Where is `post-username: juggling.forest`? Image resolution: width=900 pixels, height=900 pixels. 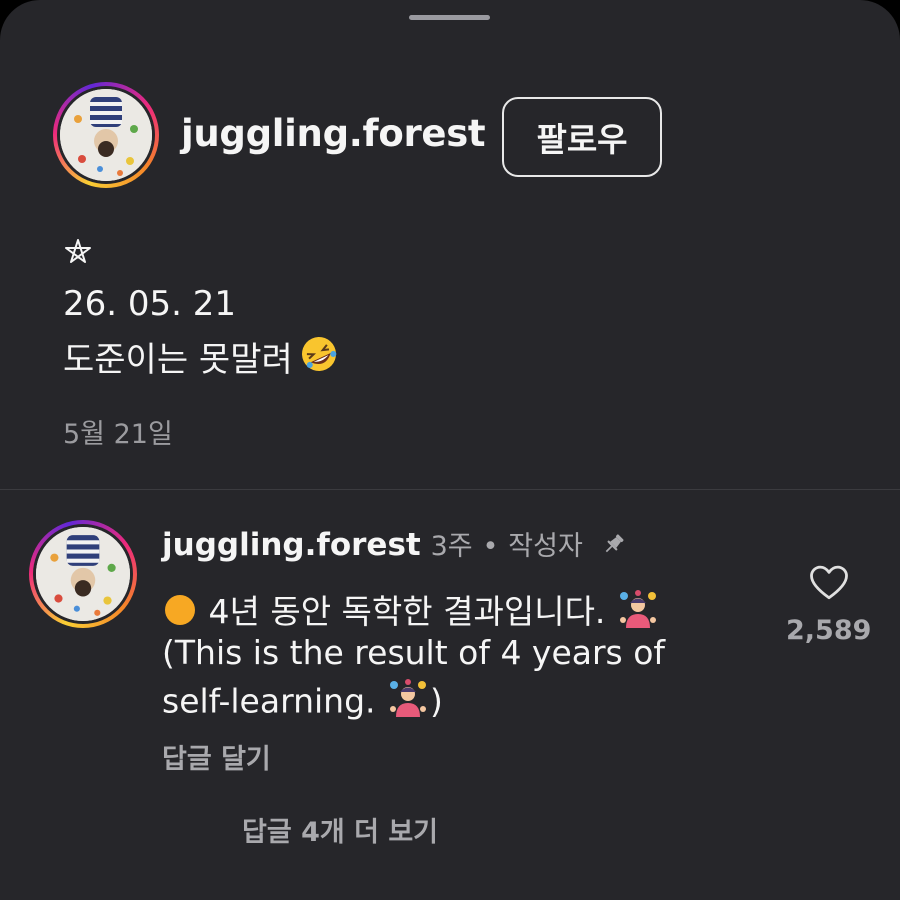 post-username: juggling.forest is located at coordinates (333, 133).